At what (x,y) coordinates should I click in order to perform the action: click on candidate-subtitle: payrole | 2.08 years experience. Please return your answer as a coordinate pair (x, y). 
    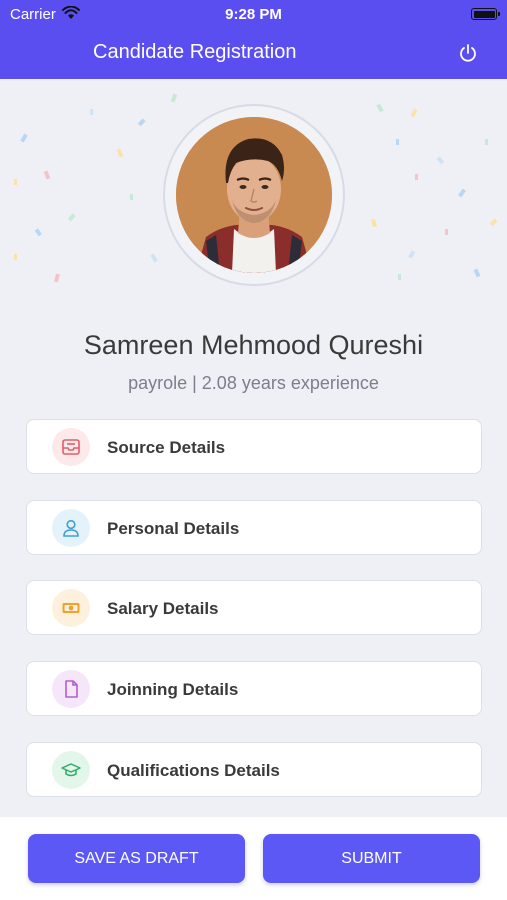
    Looking at the image, I should click on (253, 383).